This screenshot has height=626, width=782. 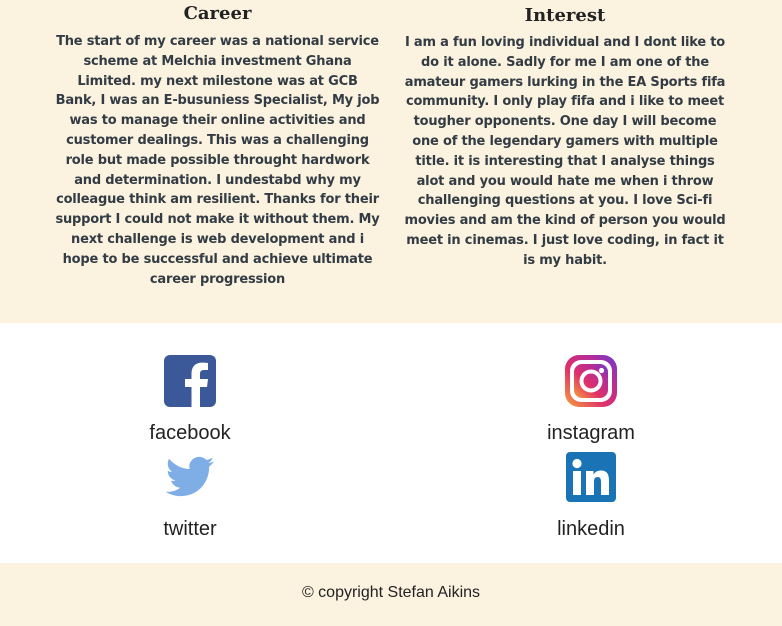 What do you see at coordinates (189, 476) in the screenshot?
I see `twitter-icon` at bounding box center [189, 476].